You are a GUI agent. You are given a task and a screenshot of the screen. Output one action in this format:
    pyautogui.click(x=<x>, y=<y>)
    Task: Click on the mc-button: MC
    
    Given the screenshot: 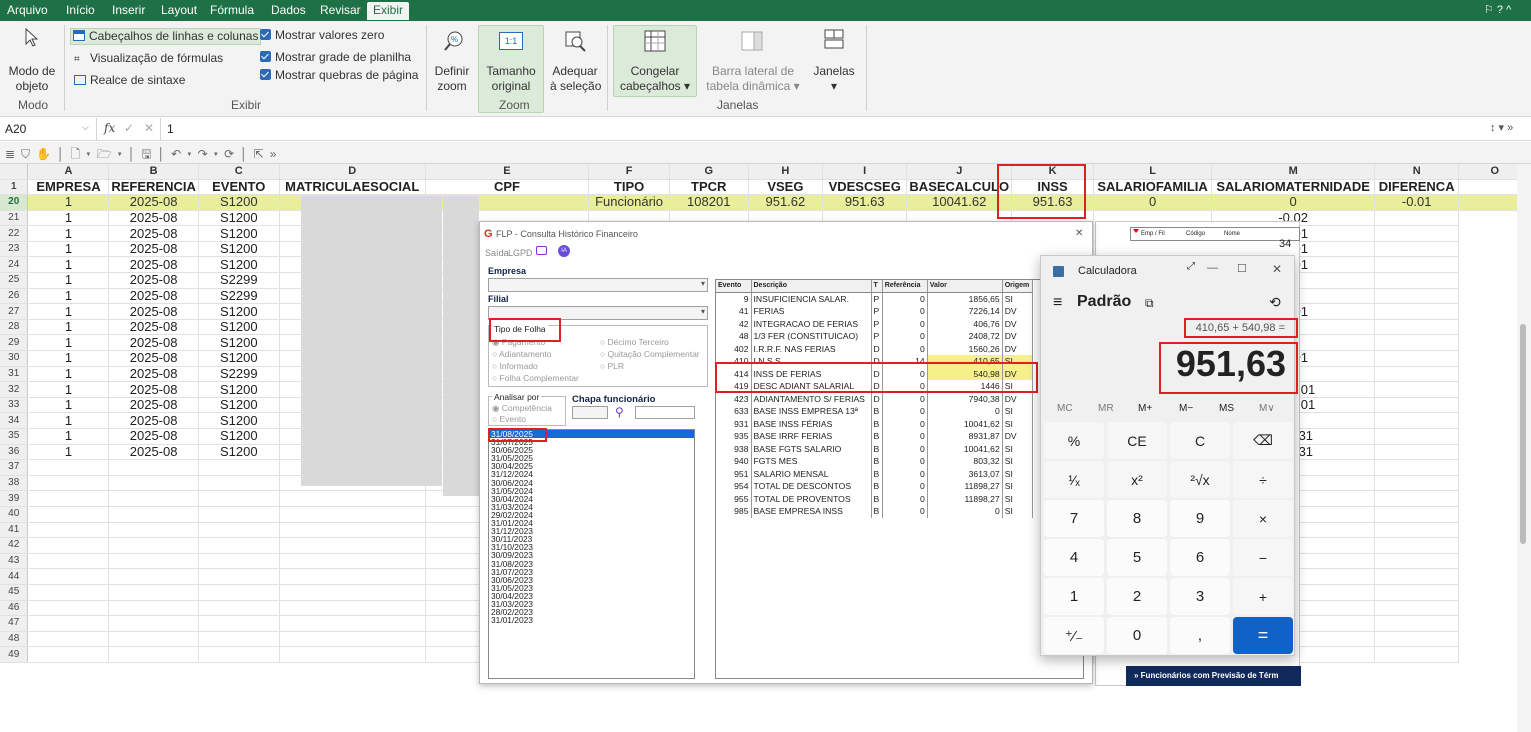 What is the action you would take?
    pyautogui.click(x=1065, y=408)
    